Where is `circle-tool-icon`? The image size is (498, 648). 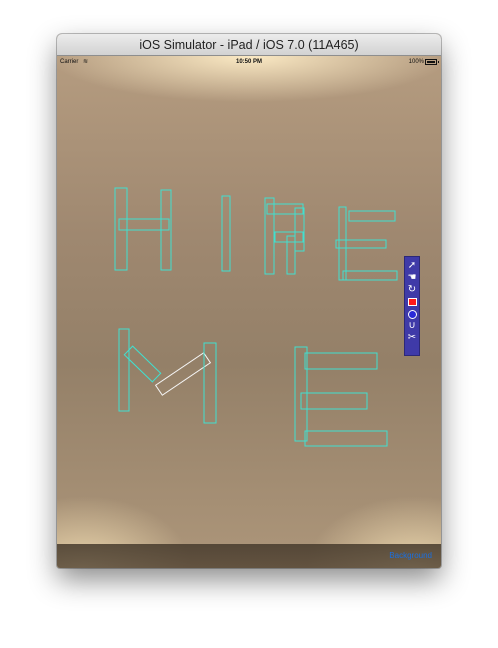 circle-tool-icon is located at coordinates (412, 314).